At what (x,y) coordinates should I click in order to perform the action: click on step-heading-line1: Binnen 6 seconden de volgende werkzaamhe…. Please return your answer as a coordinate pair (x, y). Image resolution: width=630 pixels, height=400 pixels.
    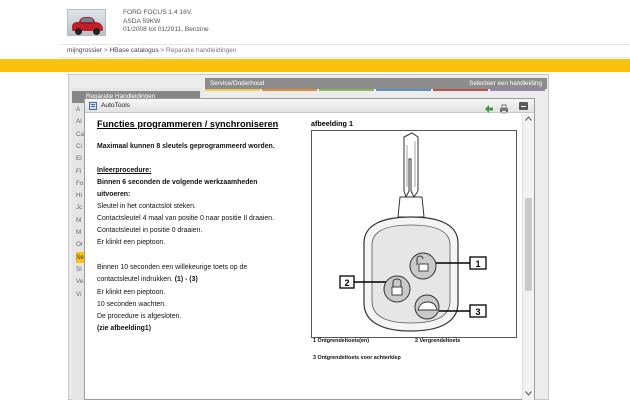
    Looking at the image, I should click on (177, 182).